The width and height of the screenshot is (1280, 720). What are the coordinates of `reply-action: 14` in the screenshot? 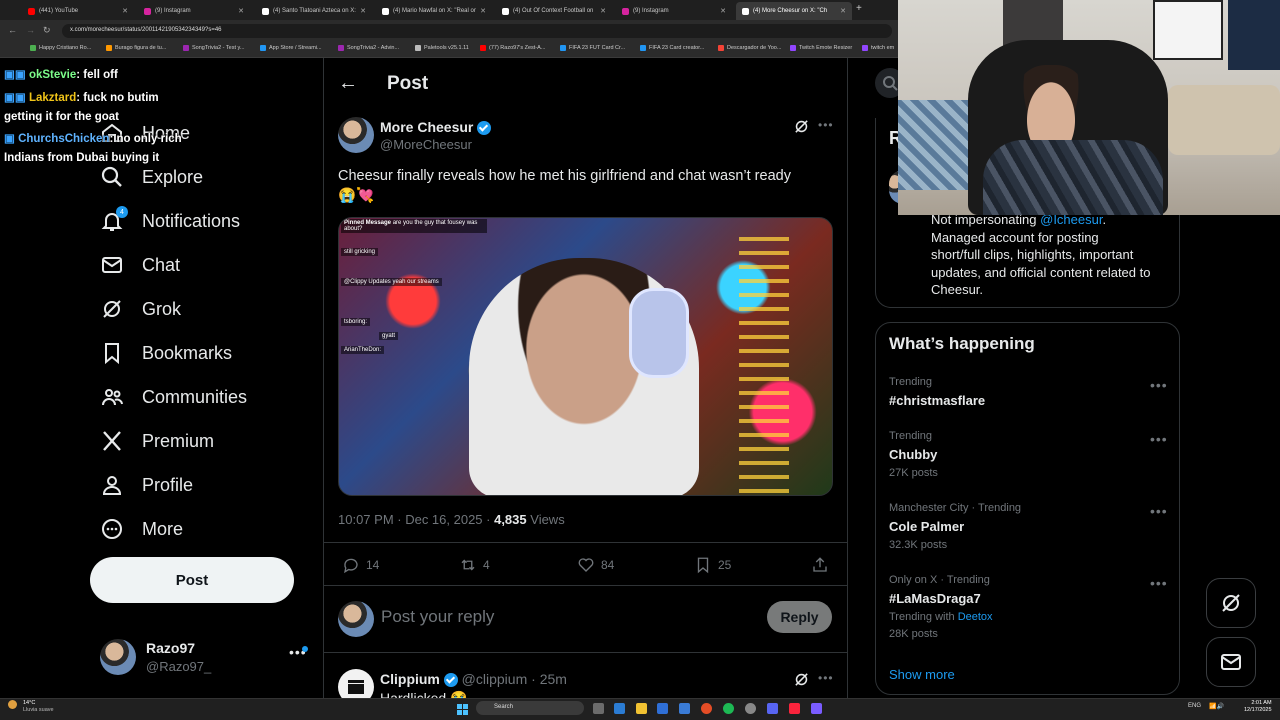 It's located at (360, 565).